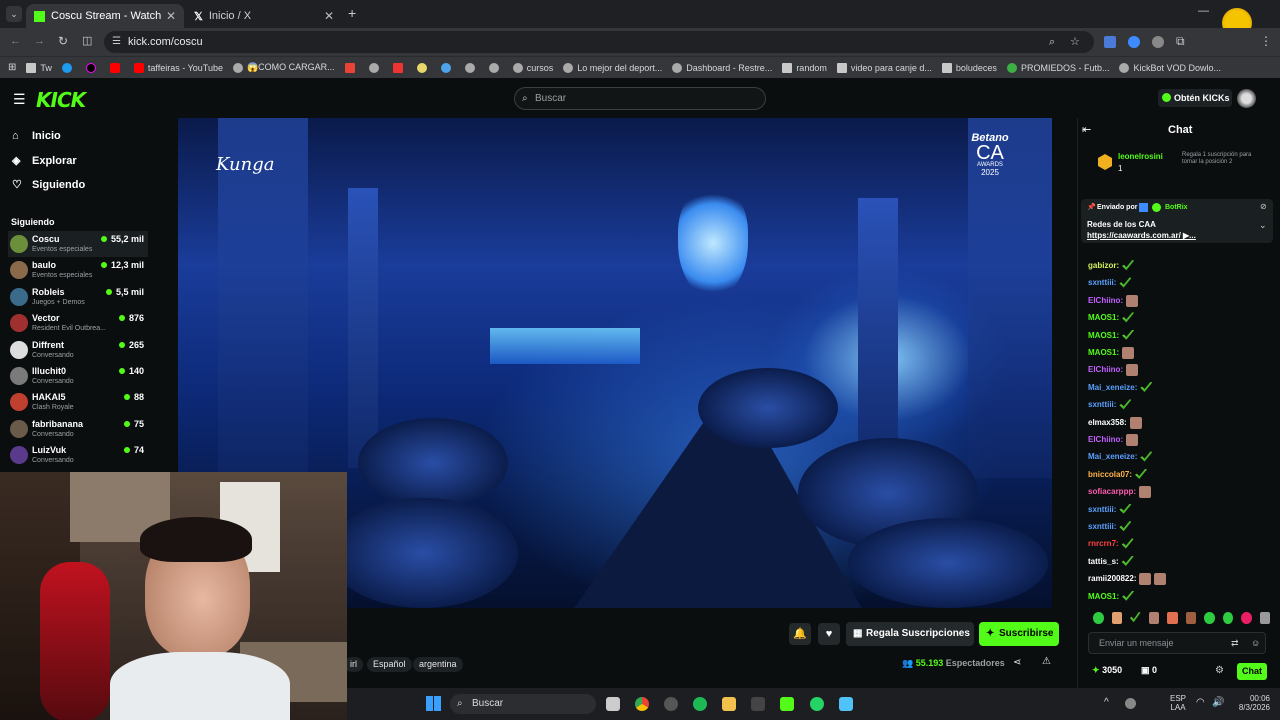 This screenshot has height=720, width=1280. Describe the element at coordinates (1203, 11) in the screenshot. I see `minimize-icon: —` at that location.